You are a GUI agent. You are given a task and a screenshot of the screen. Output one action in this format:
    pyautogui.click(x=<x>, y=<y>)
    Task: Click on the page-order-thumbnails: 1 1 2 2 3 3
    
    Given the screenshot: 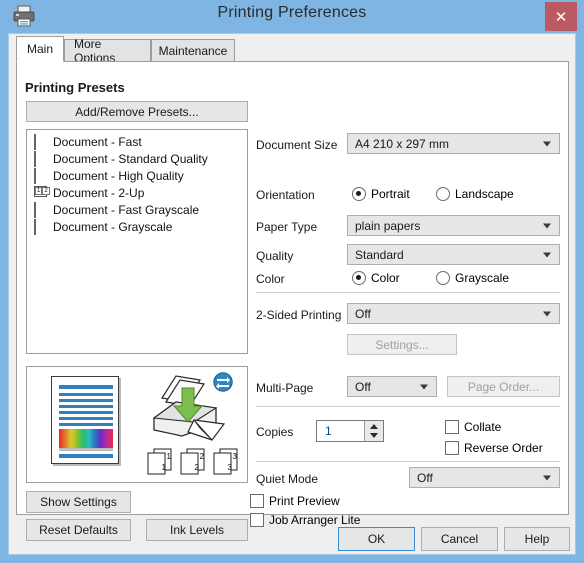 What is the action you would take?
    pyautogui.click(x=195, y=462)
    